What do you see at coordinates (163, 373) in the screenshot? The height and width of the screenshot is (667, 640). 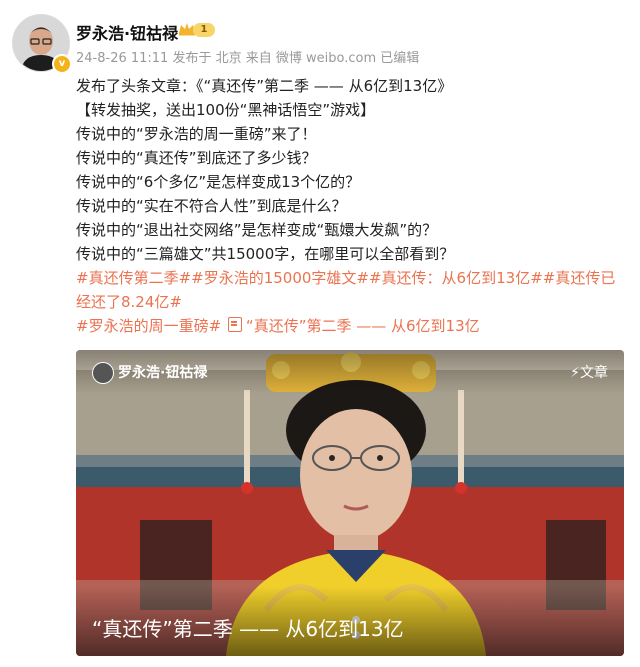 I see `card-author-name: 罗永浩·钮祜禄` at bounding box center [163, 373].